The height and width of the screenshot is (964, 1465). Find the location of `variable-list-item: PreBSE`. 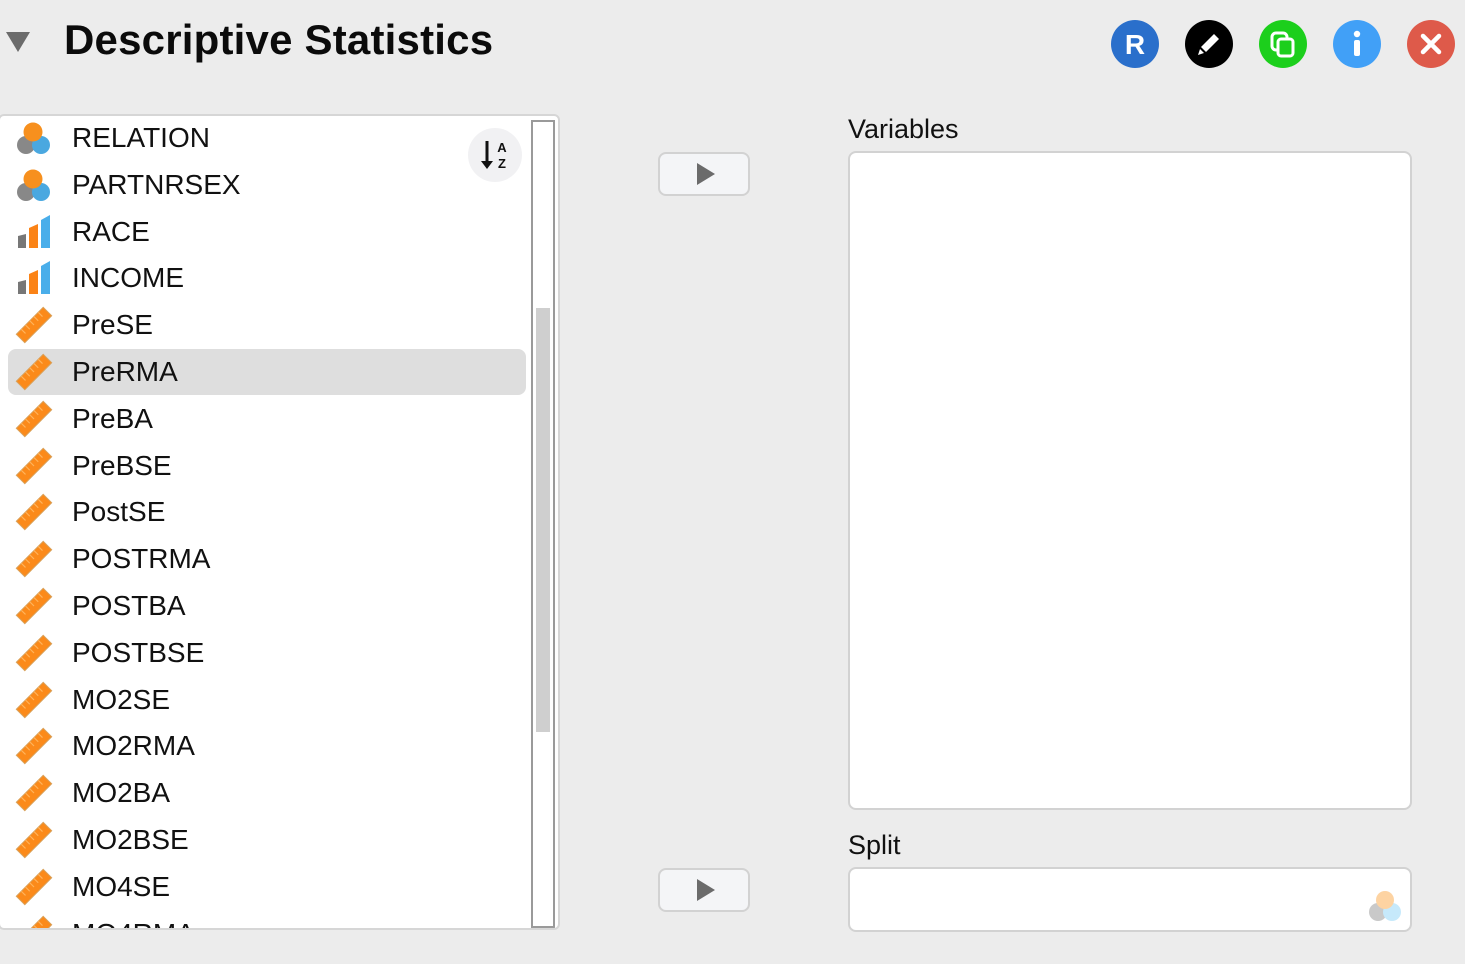

variable-list-item: PreBSE is located at coordinates (267, 466).